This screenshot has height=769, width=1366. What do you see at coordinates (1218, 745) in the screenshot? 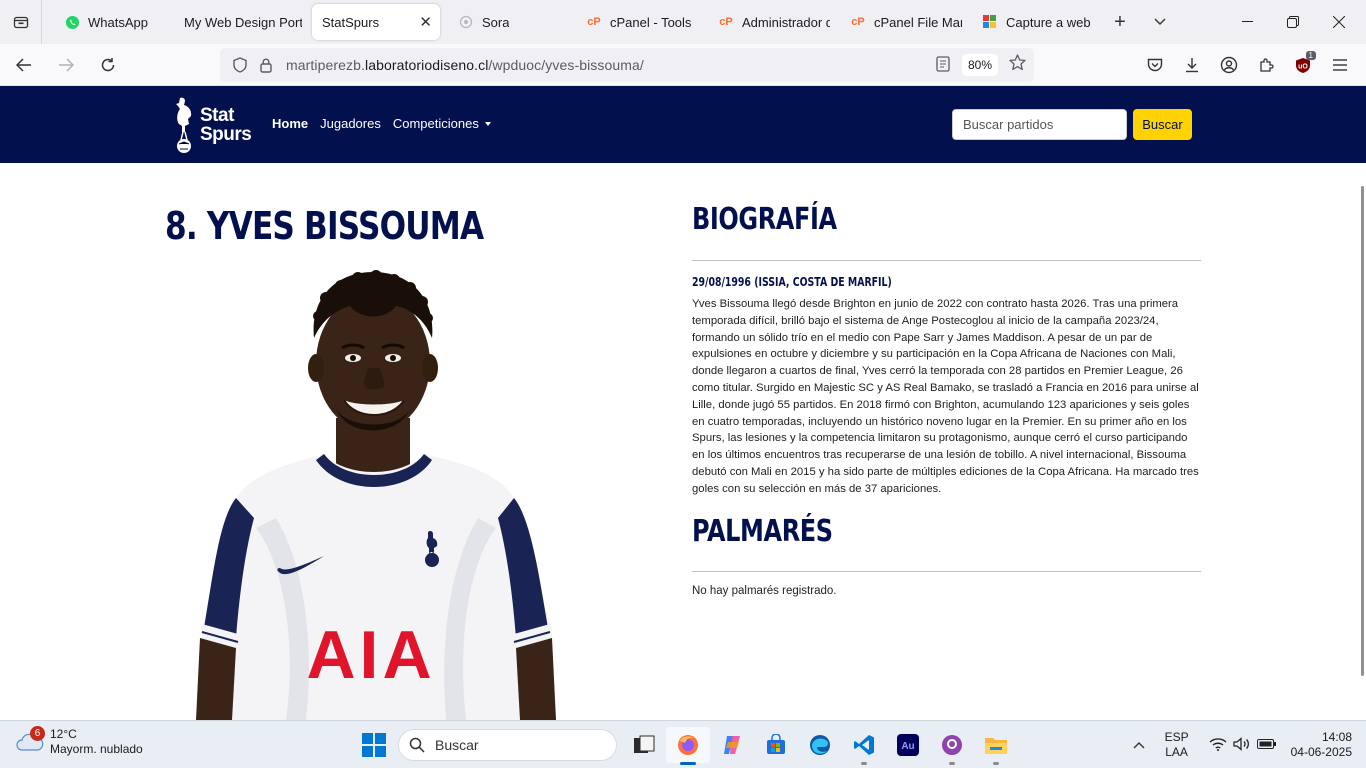
I see `wifi-icon` at bounding box center [1218, 745].